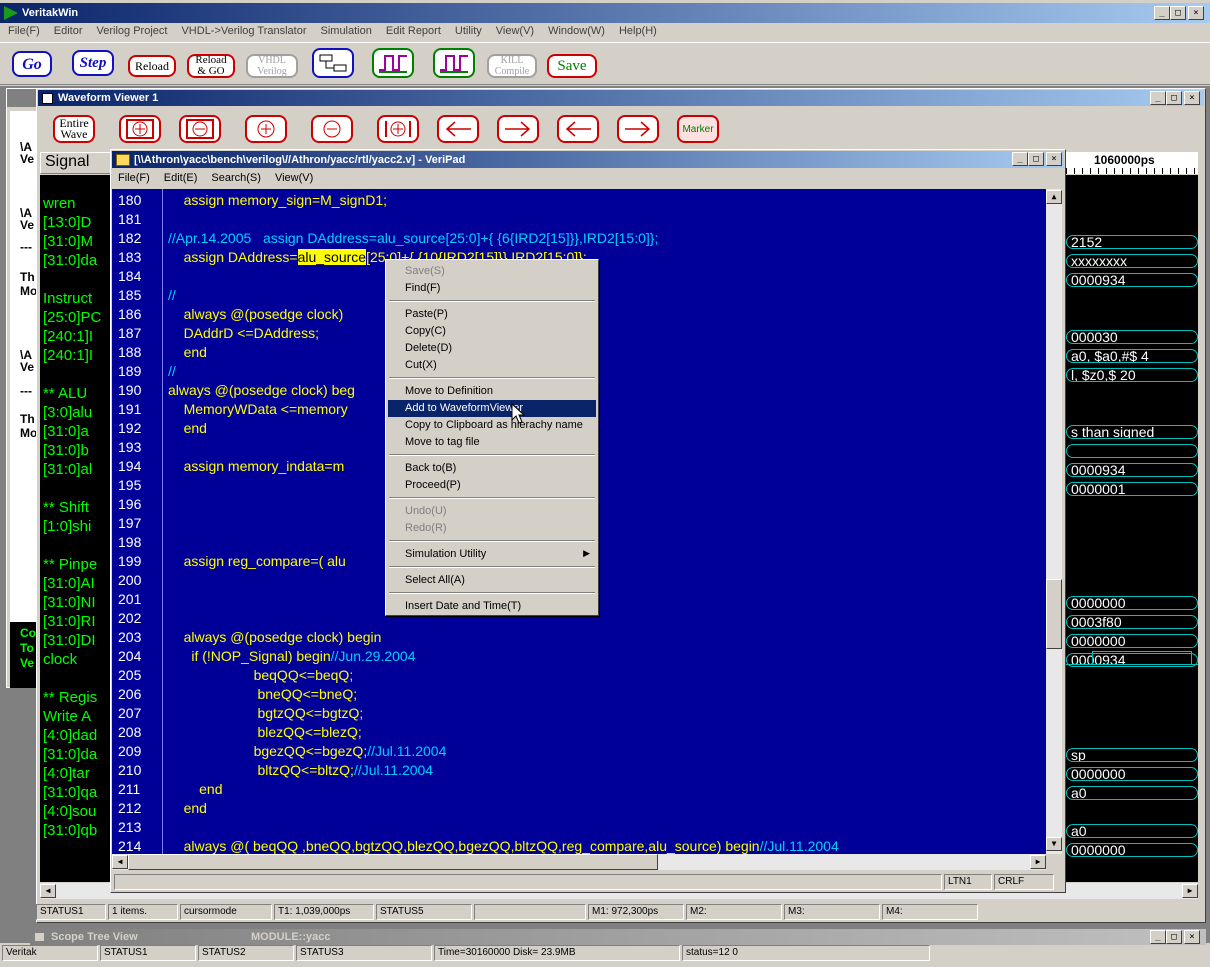 The image size is (1210, 967). Describe the element at coordinates (458, 129) in the screenshot. I see `scroll-left-button` at that location.